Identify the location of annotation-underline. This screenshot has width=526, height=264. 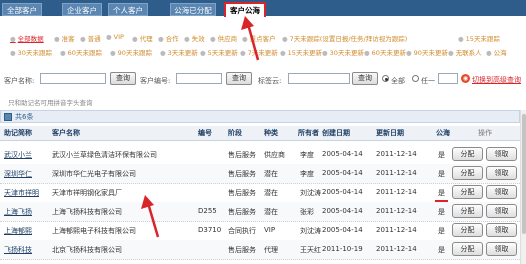
(441, 201).